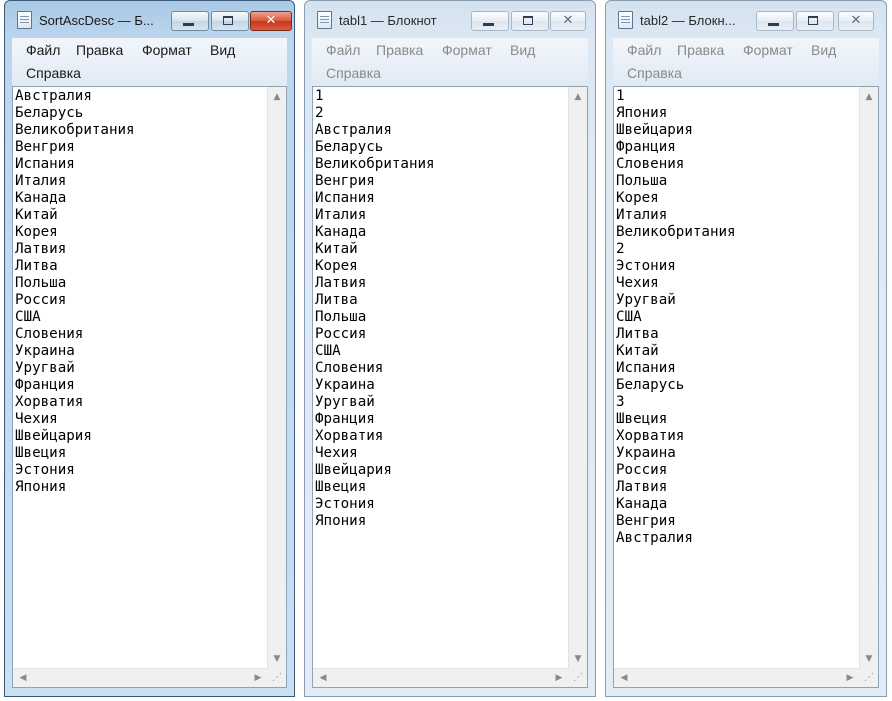 The width and height of the screenshot is (892, 701). Describe the element at coordinates (149, 18) in the screenshot. I see `title-bar: SortAscDesc — Б... ✕` at that location.